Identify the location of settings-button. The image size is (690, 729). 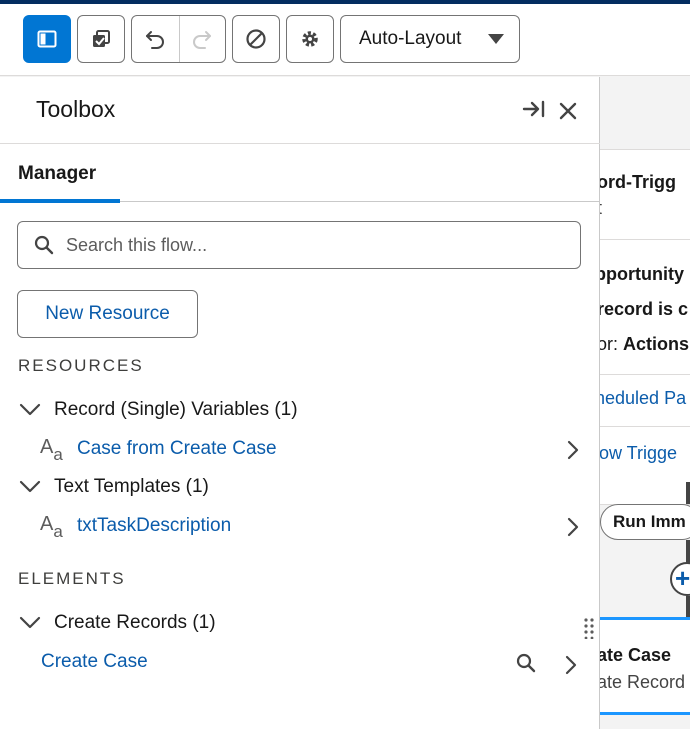
(310, 39).